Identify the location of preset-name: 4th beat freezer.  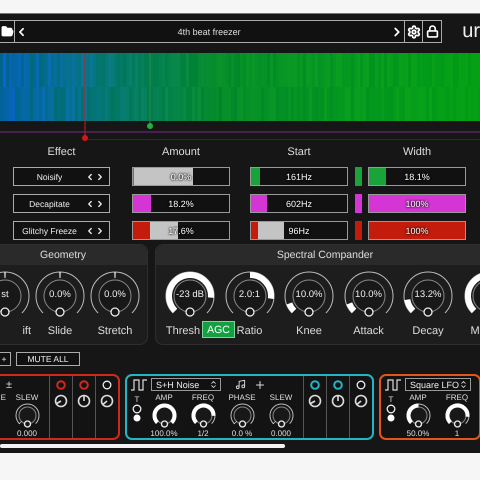
(209, 31).